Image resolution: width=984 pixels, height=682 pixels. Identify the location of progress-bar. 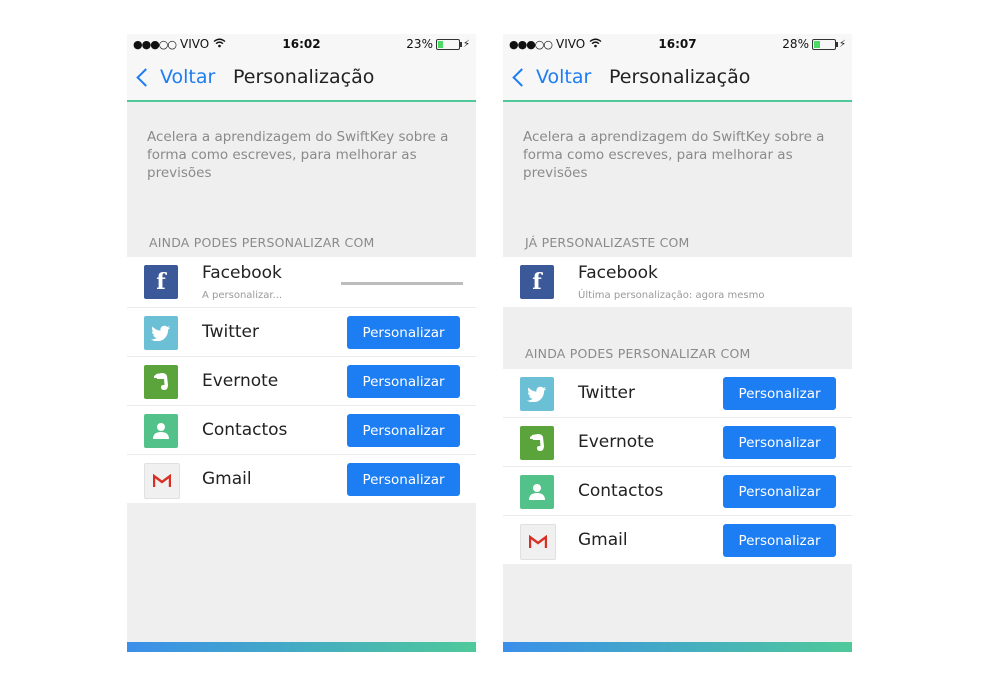
(402, 283).